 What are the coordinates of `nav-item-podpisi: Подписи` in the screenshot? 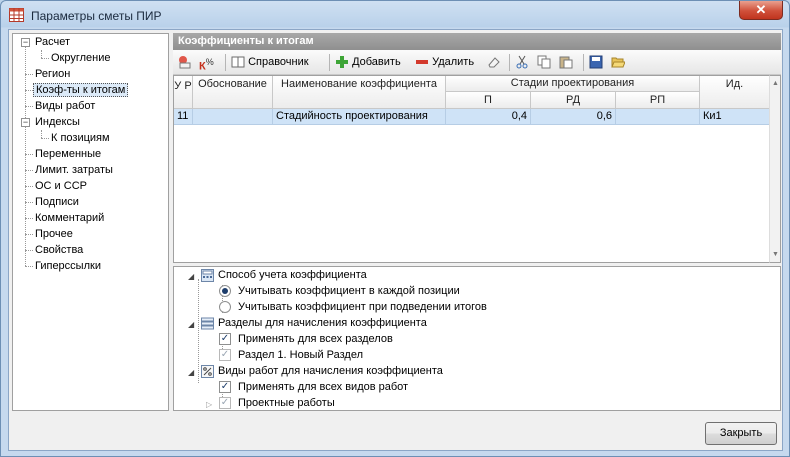 It's located at (57, 202).